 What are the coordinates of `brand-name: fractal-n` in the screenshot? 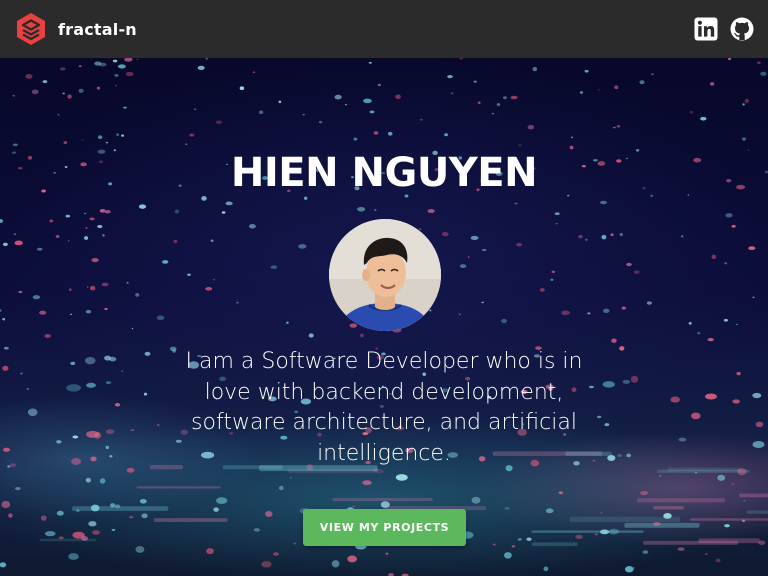 It's located at (97, 29).